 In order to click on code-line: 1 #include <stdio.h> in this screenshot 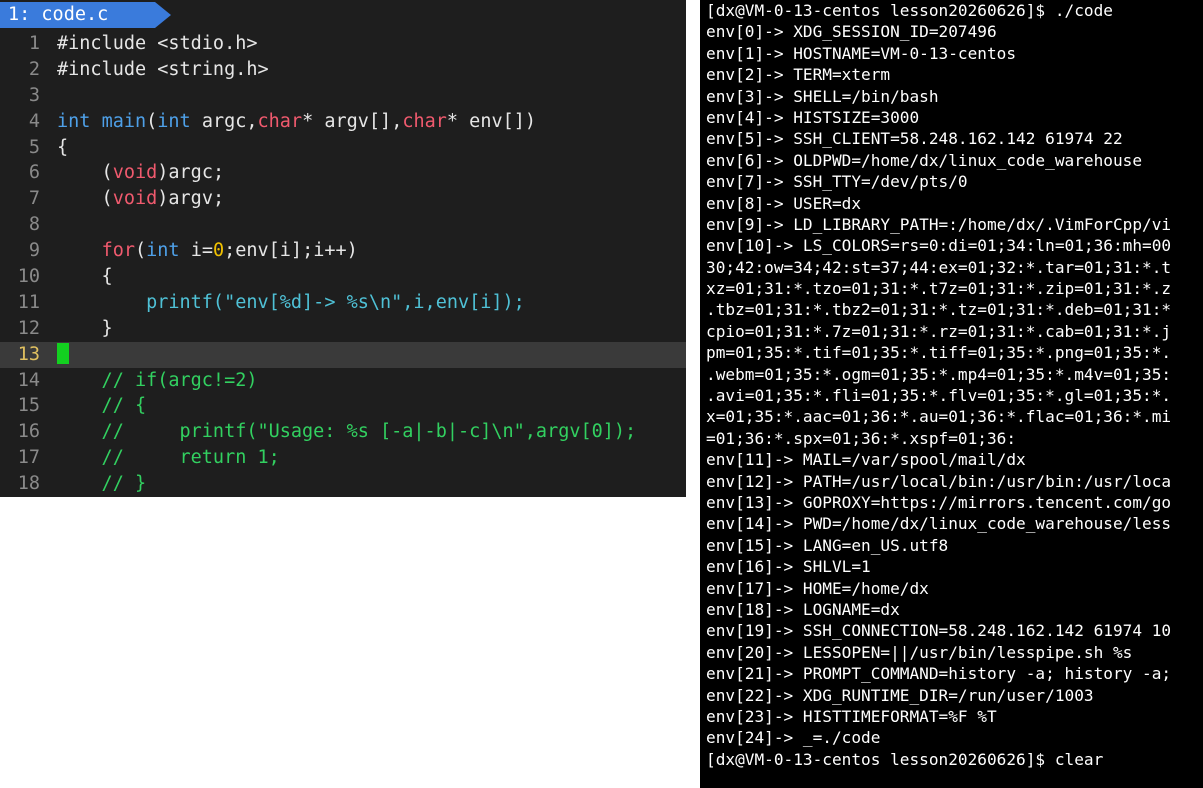, I will do `click(343, 44)`.